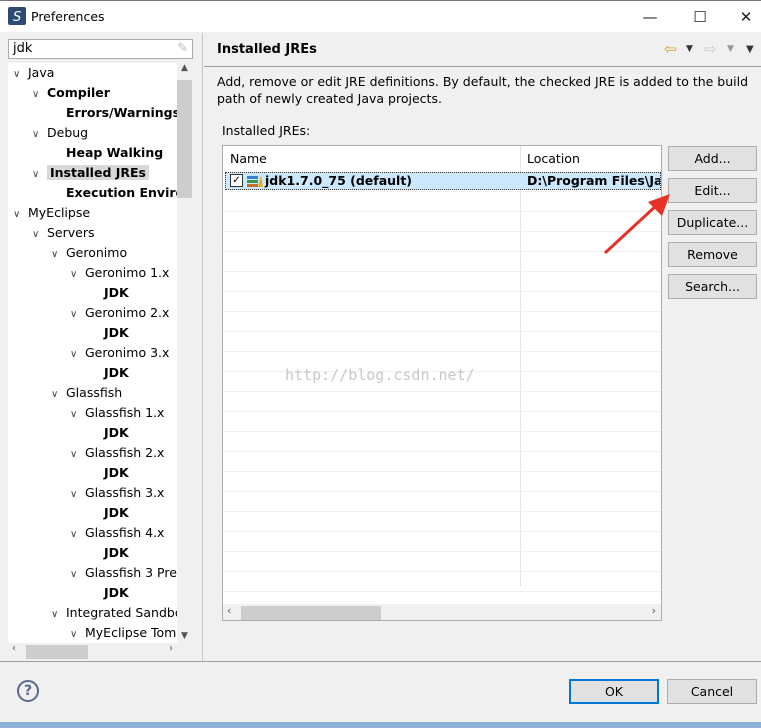  I want to click on tree-item: ∨ Glassfish 3 Pre, so click(123, 573).